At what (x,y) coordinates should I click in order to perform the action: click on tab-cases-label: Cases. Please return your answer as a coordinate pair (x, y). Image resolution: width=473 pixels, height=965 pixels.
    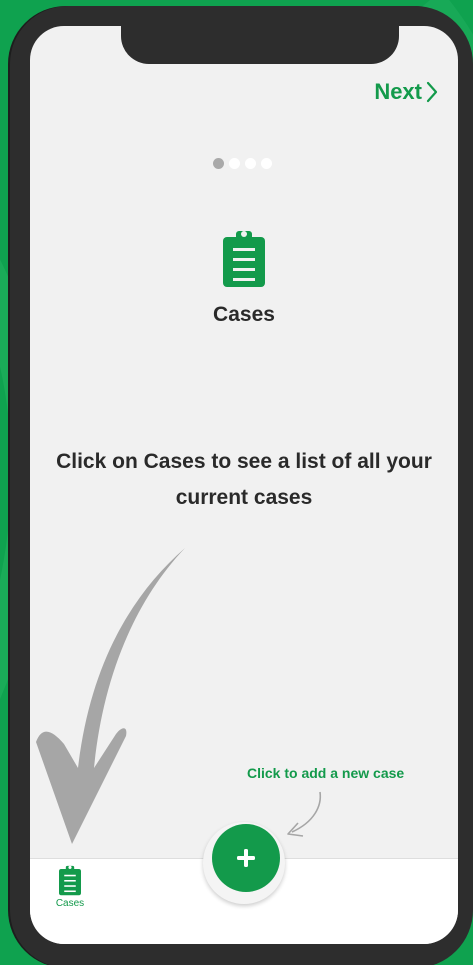
    Looking at the image, I should click on (70, 903).